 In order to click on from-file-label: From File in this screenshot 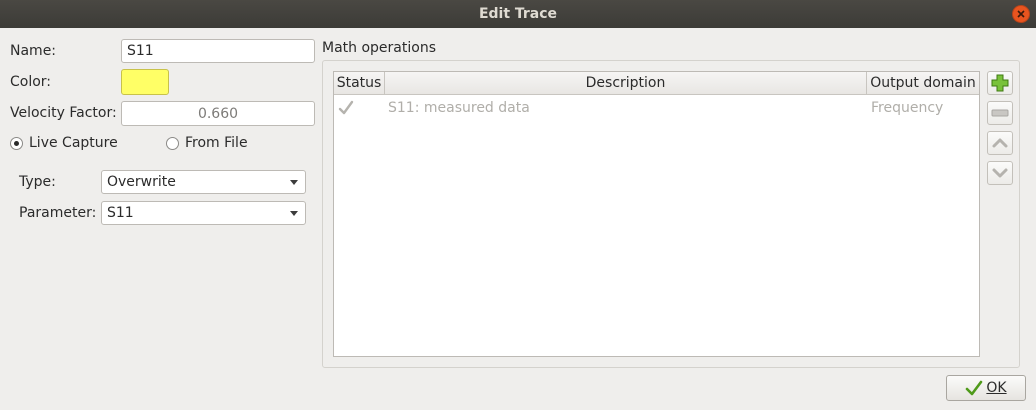, I will do `click(216, 143)`.